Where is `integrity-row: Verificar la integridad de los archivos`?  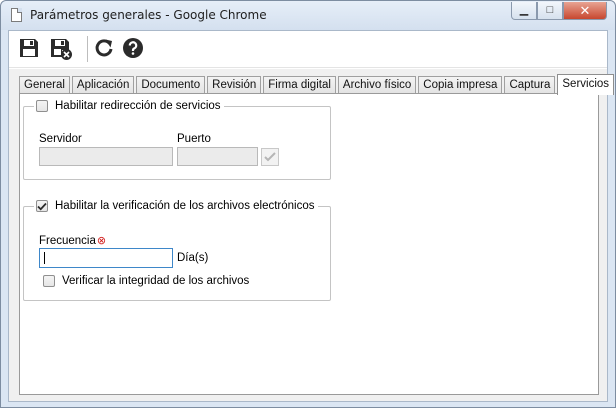
integrity-row: Verificar la integridad de los archivos is located at coordinates (146, 281).